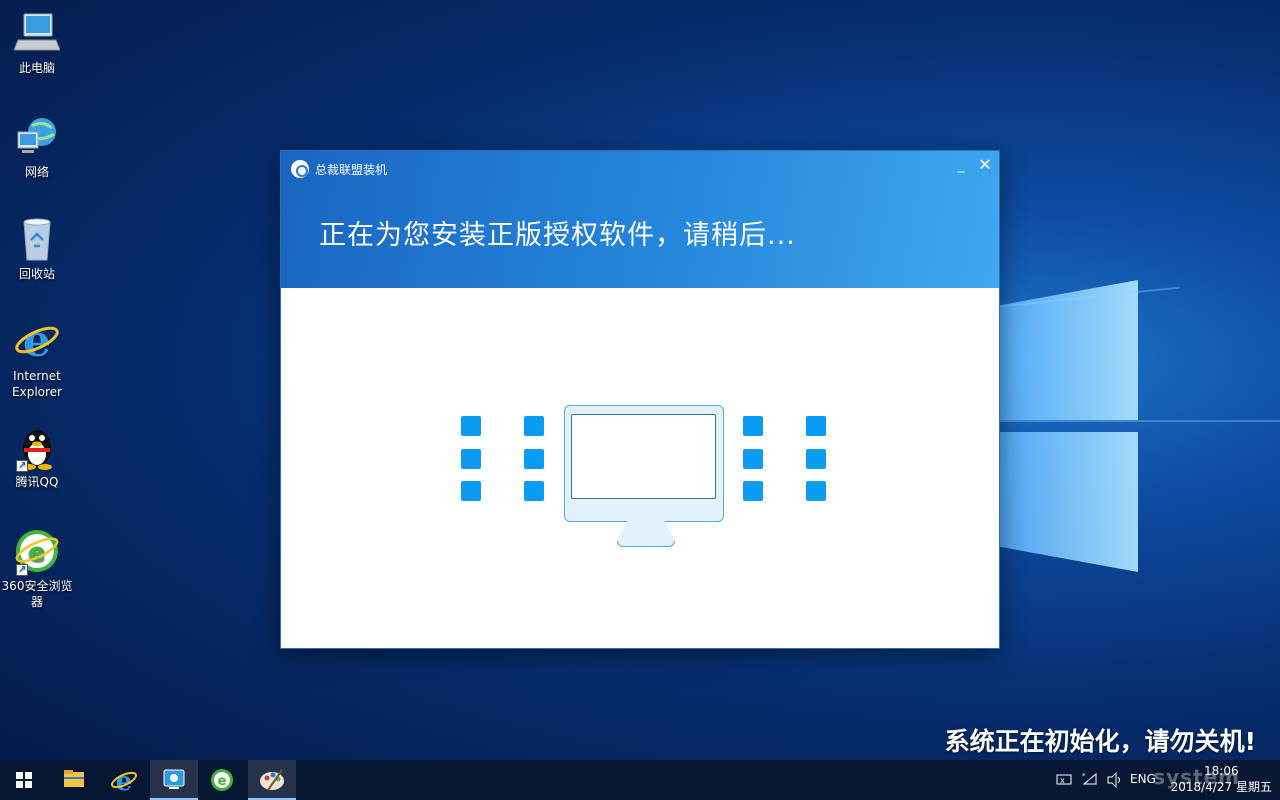 Image resolution: width=1280 pixels, height=800 pixels. What do you see at coordinates (37, 33) in the screenshot?
I see `computer-icon` at bounding box center [37, 33].